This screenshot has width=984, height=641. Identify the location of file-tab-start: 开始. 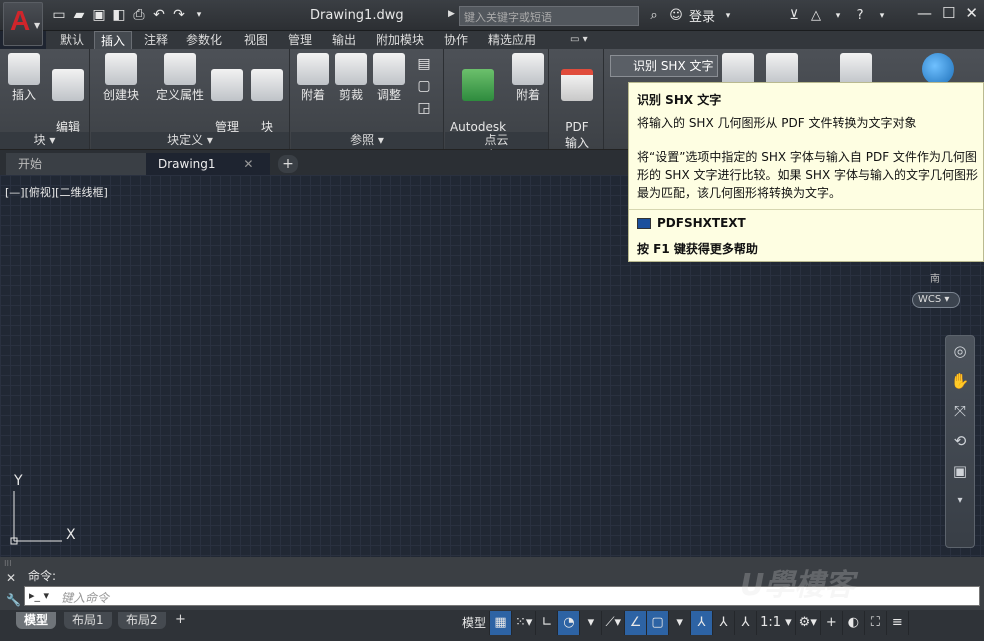
(76, 164).